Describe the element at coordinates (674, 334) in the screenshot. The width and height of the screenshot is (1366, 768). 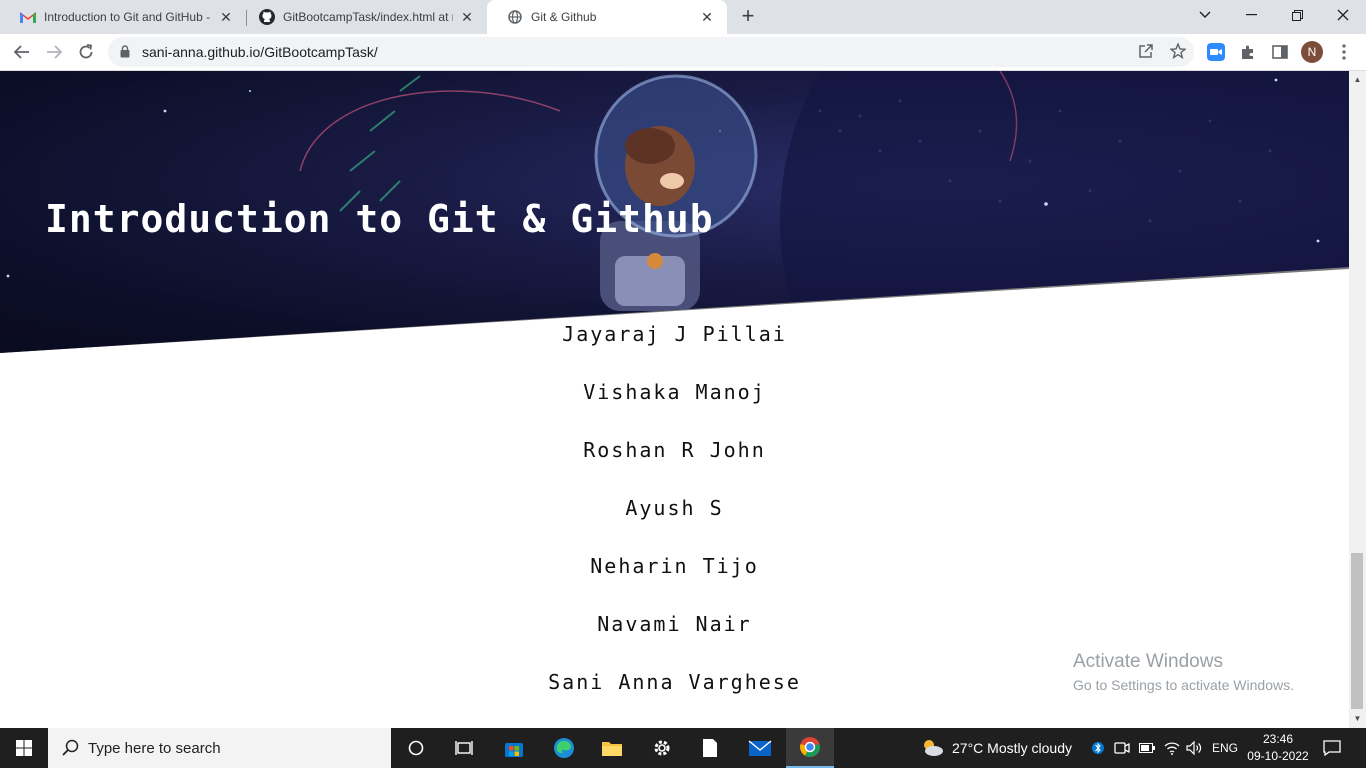
I see `list-item: Jayaraj J Pillai` at that location.